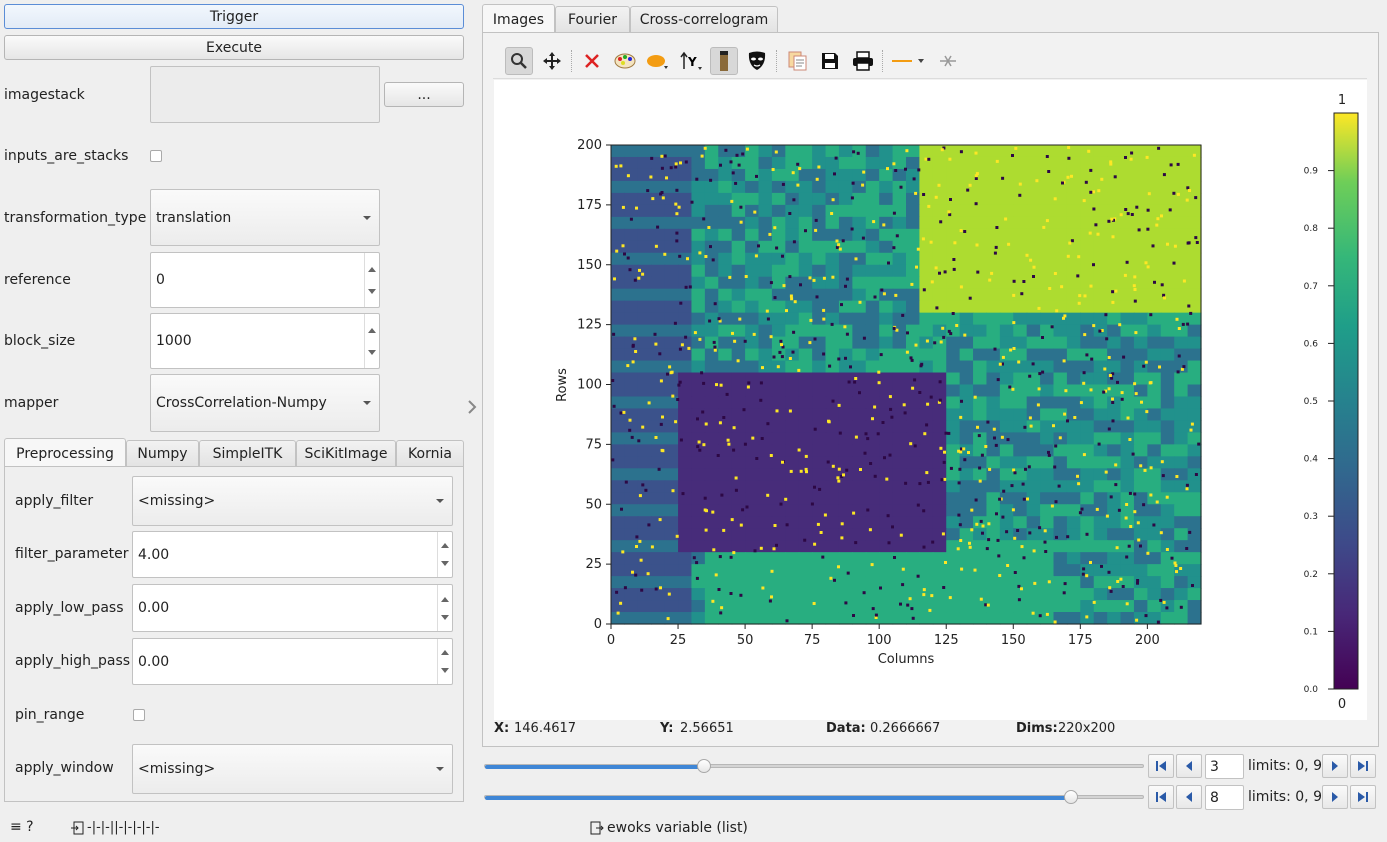 This screenshot has height=842, width=1387. I want to click on transformation-type-select: translation, so click(265, 217).